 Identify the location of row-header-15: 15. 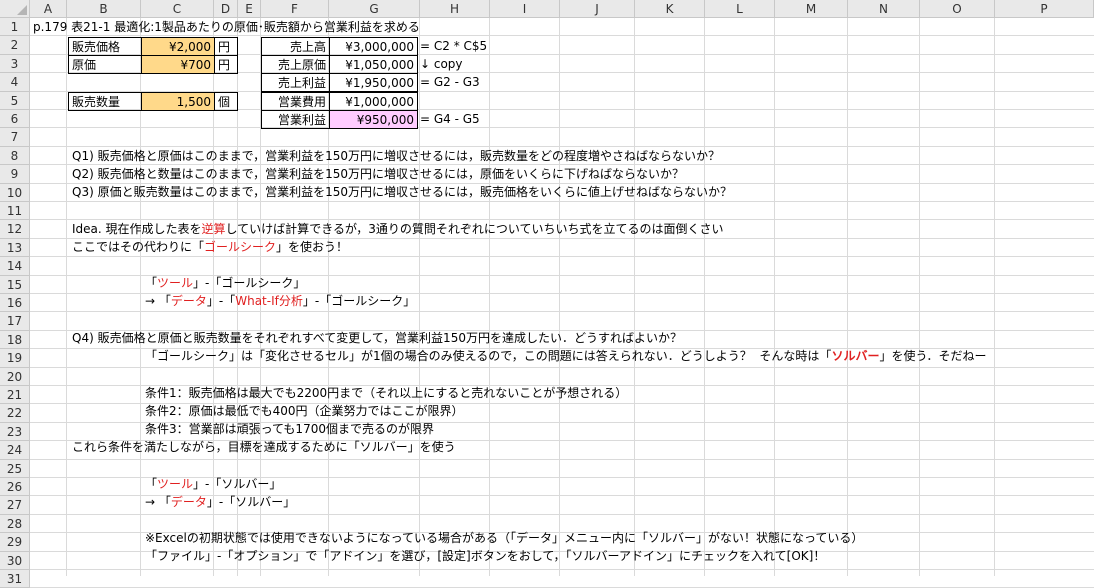
(15, 284).